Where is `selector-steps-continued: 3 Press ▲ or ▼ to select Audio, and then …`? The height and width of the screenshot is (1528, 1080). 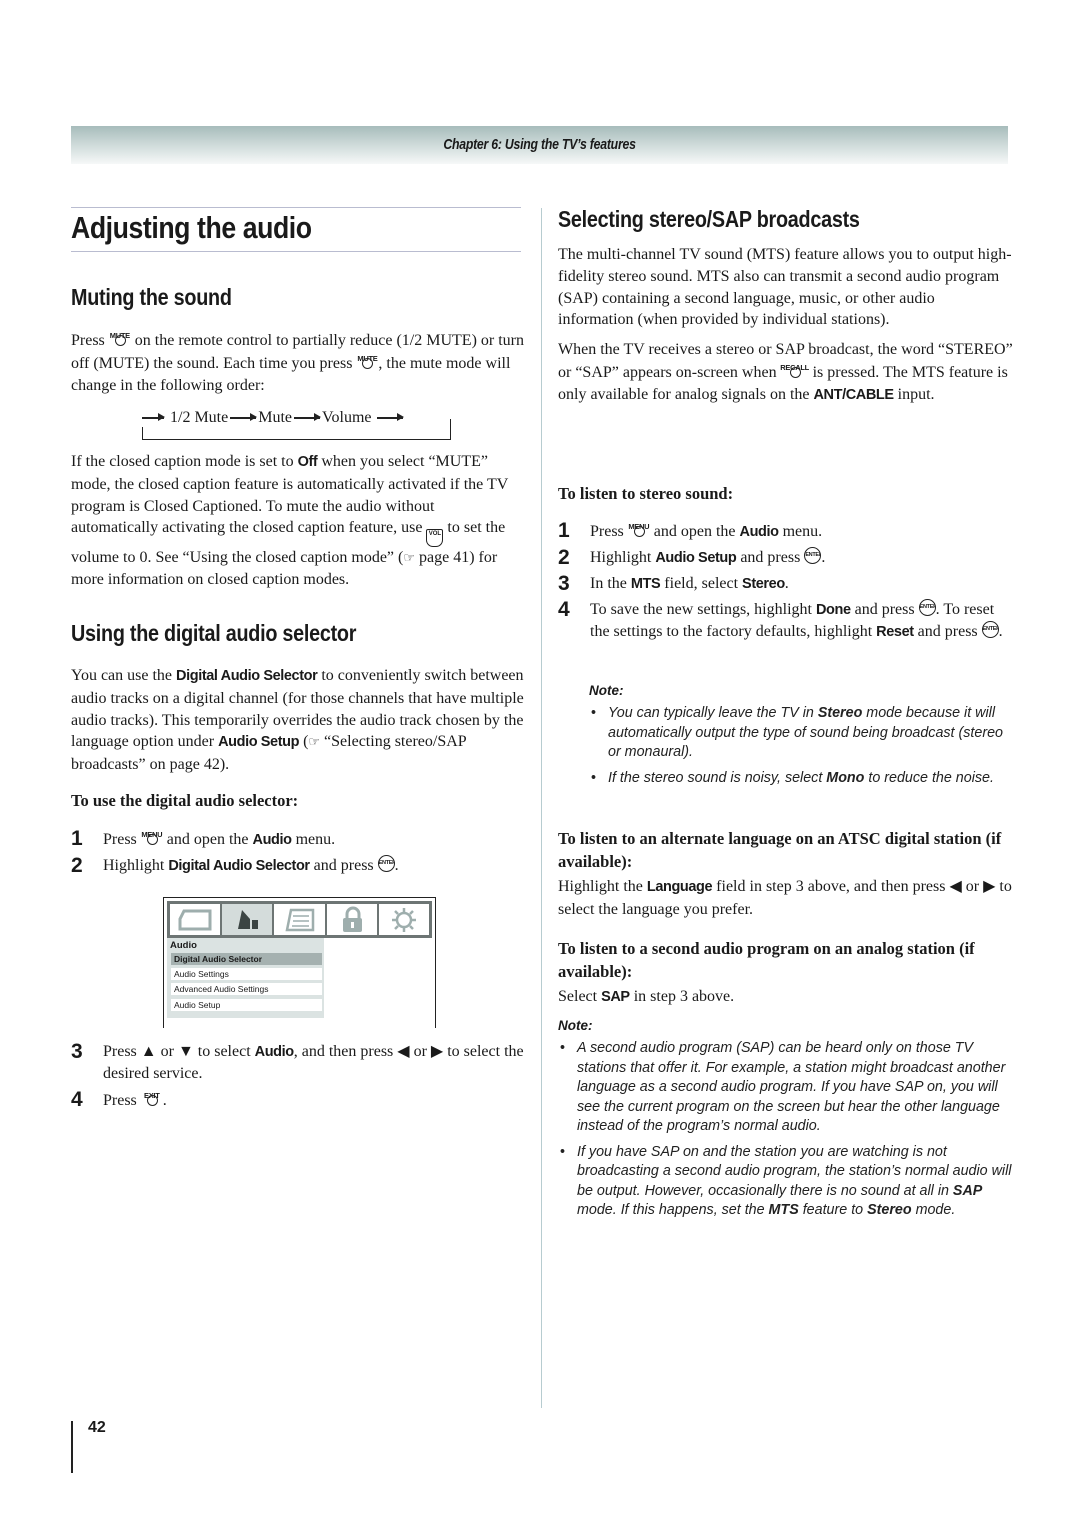
selector-steps-continued: 3 Press ▲ or ▼ to select Audio, and then … is located at coordinates (298, 1076).